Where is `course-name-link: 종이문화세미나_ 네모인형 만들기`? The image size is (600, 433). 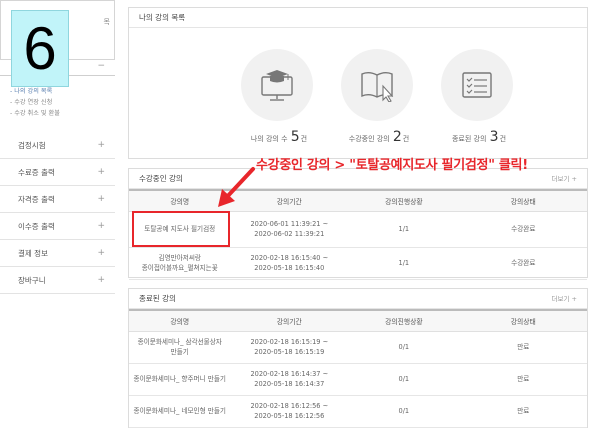 course-name-link: 종이문화세미나_ 네모인형 만들기 is located at coordinates (180, 411).